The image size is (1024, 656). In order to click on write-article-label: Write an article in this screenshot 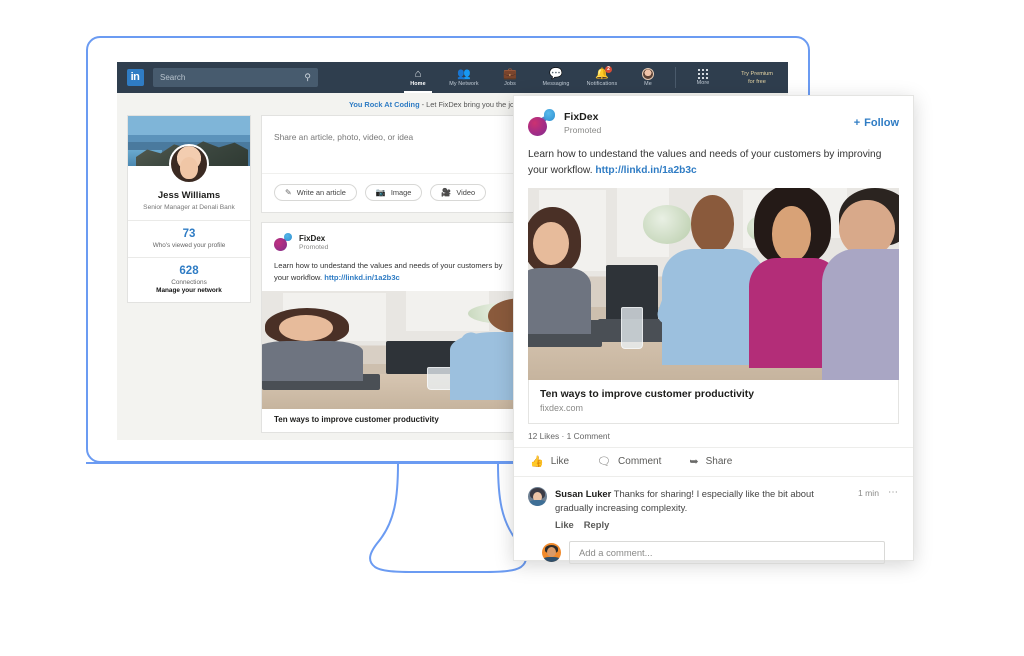, I will do `click(321, 192)`.